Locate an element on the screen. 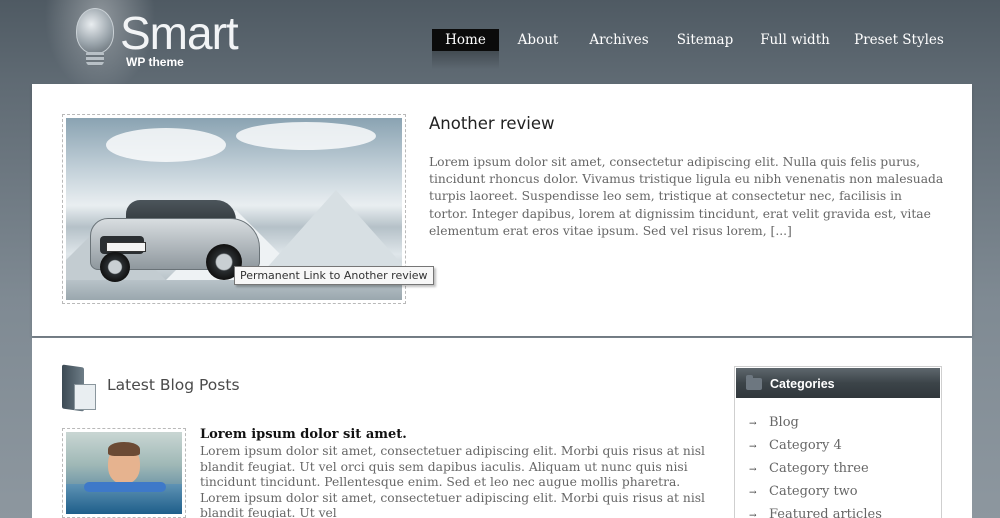  nav-sitemap: Sitemap is located at coordinates (705, 40).